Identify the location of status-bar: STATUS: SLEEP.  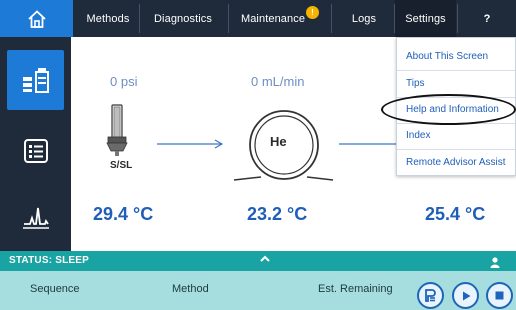
(258, 261).